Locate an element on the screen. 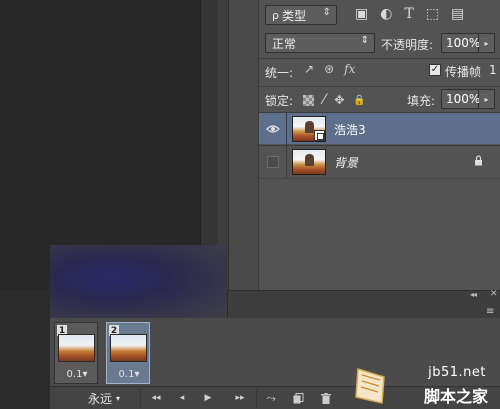  layer-filter-select: ρ 类型 ⇕ is located at coordinates (301, 15).